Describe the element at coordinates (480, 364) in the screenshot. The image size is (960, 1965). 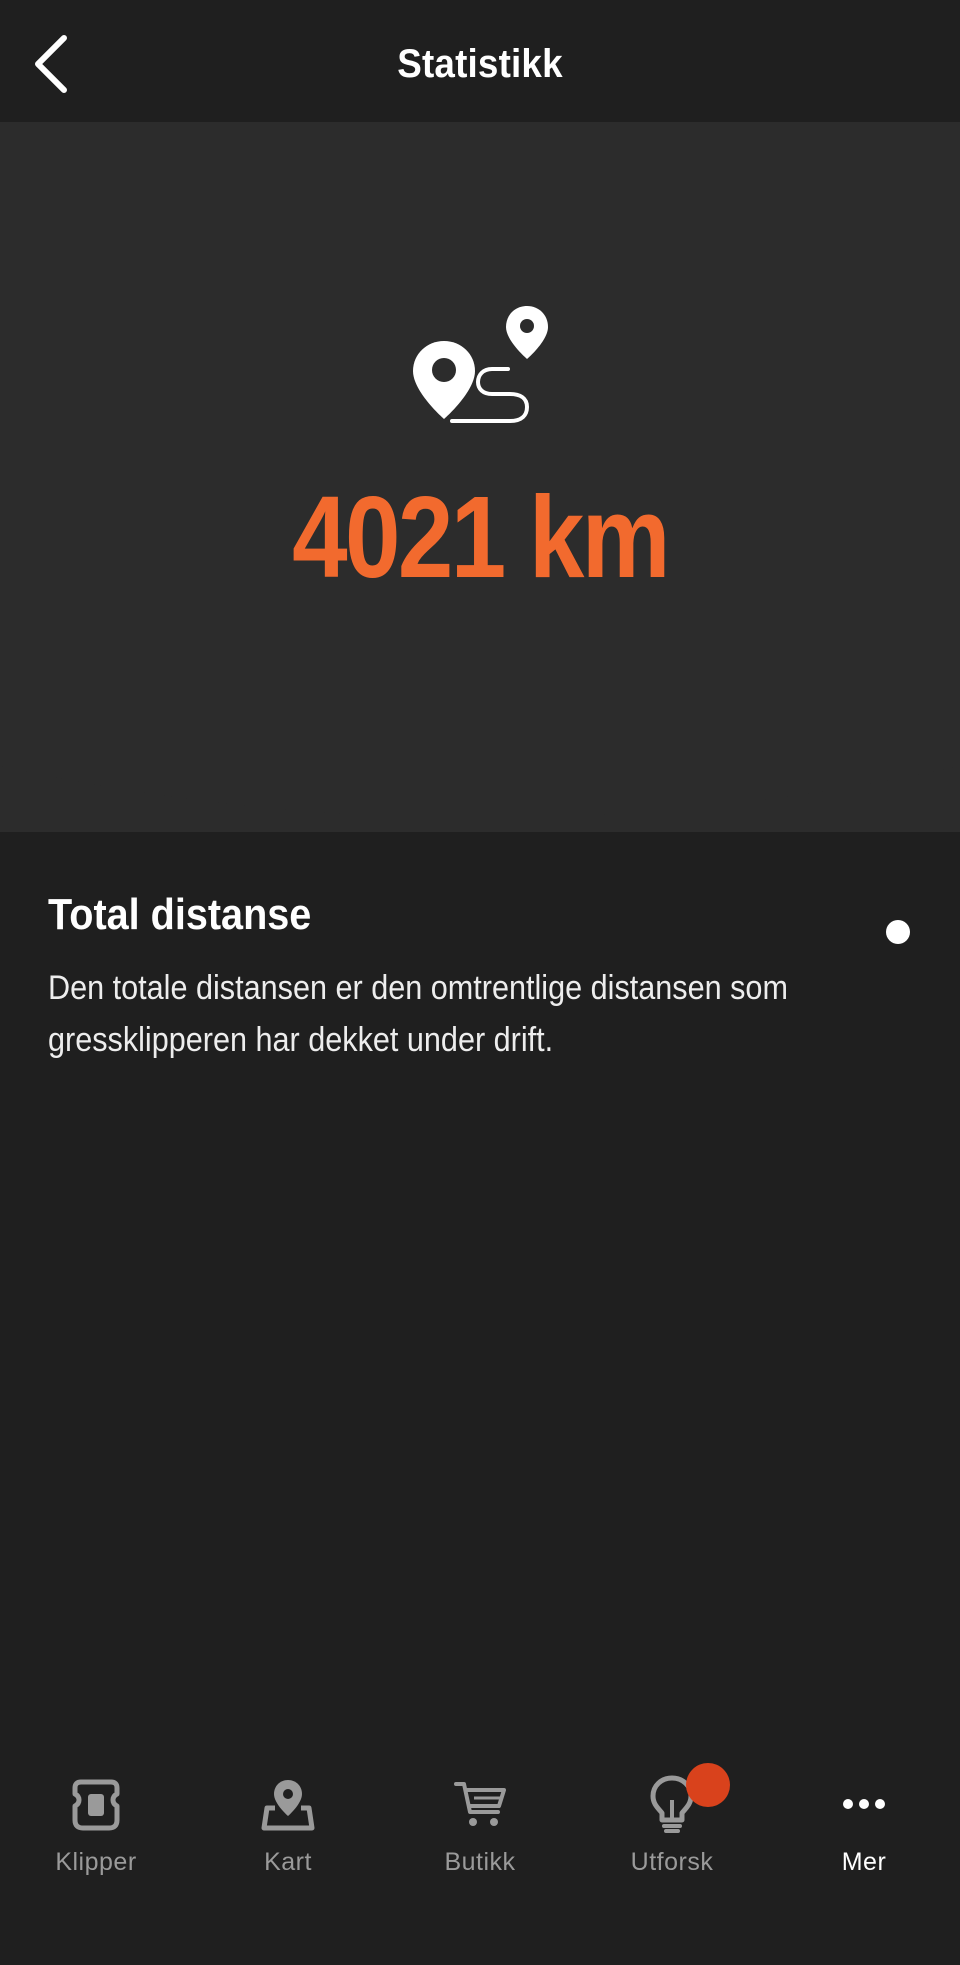
I see `route-icon` at that location.